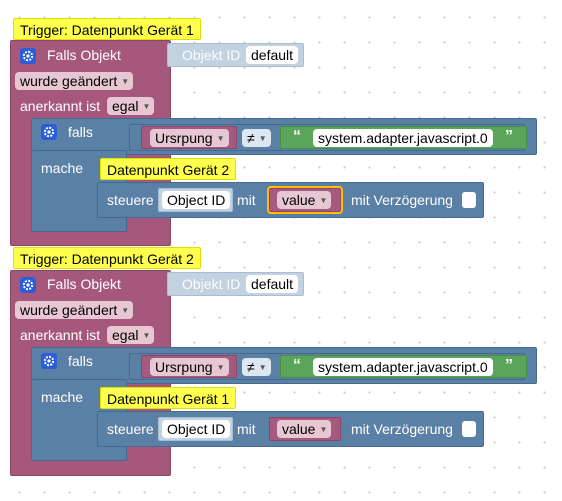  What do you see at coordinates (168, 169) in the screenshot?
I see `do-comment: Datenpunkt Gerät 2` at bounding box center [168, 169].